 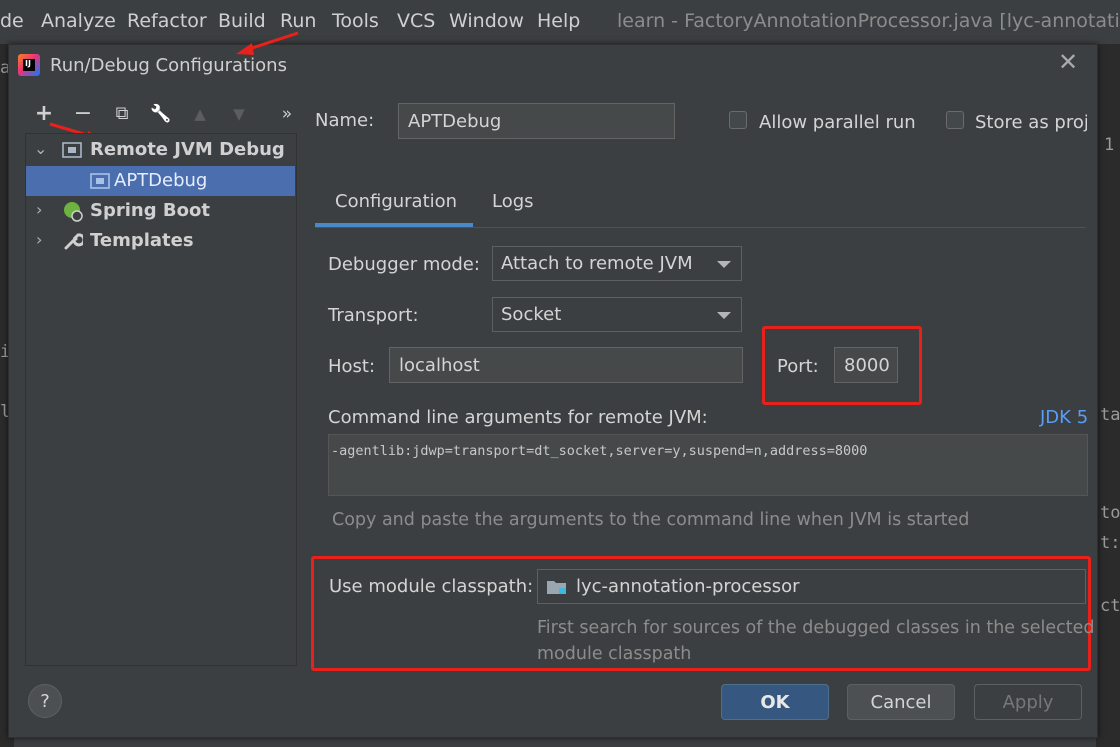 What do you see at coordinates (239, 114) in the screenshot?
I see `move-down-icon: ▼` at bounding box center [239, 114].